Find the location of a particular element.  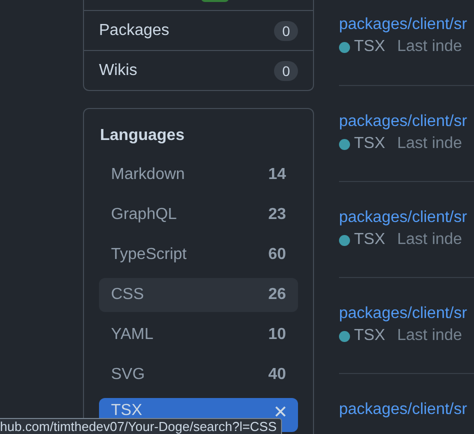

language-item: YAML 10 is located at coordinates (198, 335).